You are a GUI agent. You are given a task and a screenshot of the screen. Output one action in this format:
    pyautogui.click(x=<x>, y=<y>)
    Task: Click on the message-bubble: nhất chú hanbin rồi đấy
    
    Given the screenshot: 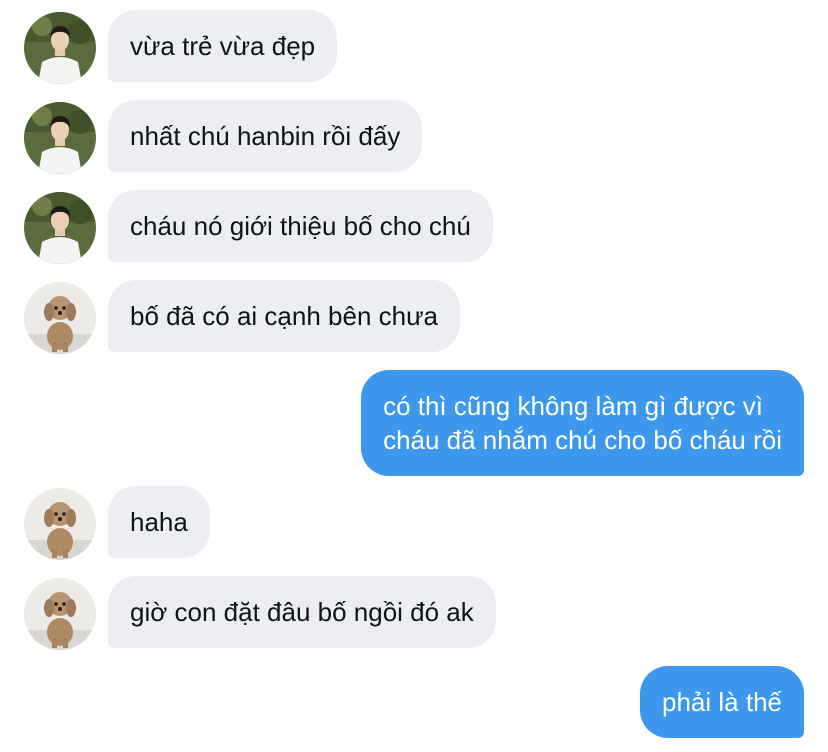 What is the action you would take?
    pyautogui.click(x=265, y=136)
    